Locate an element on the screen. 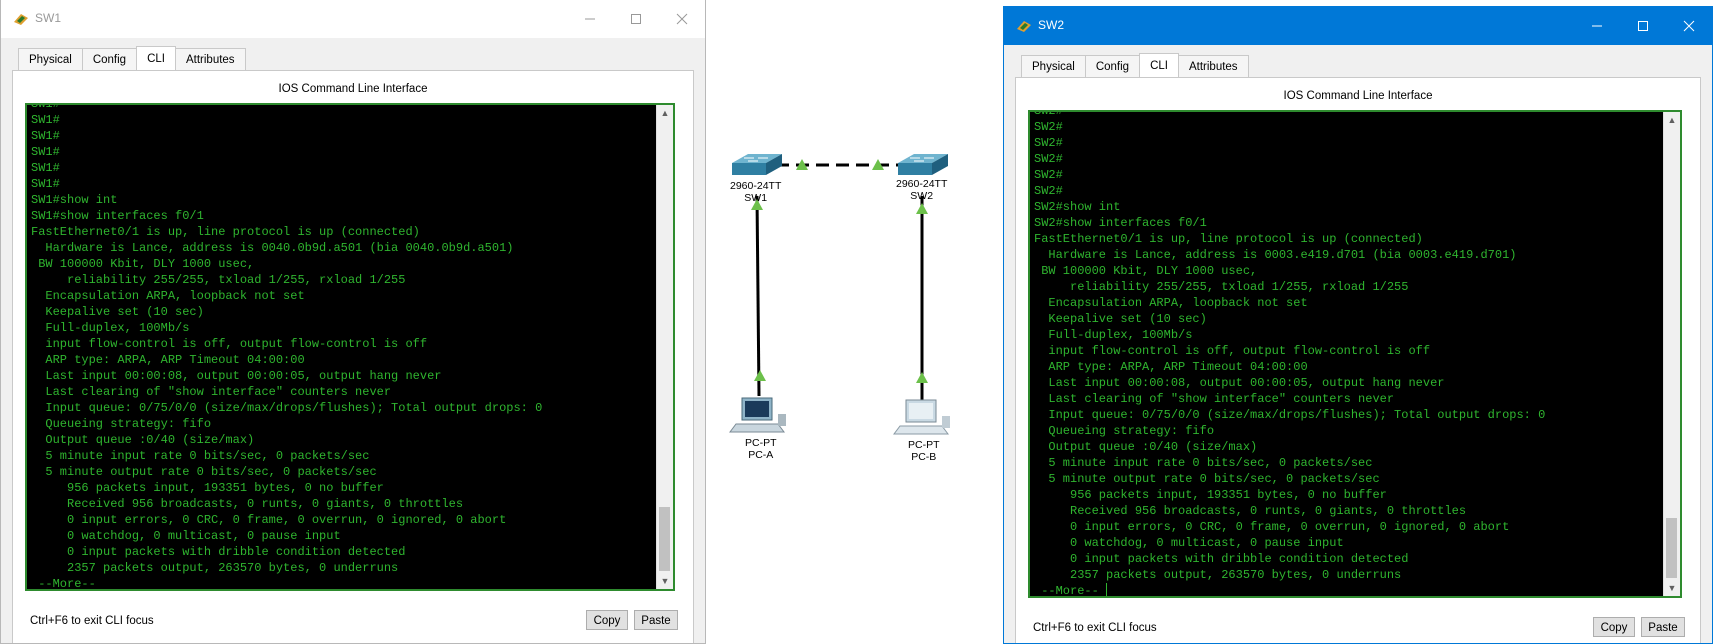 This screenshot has height=644, width=1713. pca-device-label: PC-PT PC-A is located at coordinates (761, 449).